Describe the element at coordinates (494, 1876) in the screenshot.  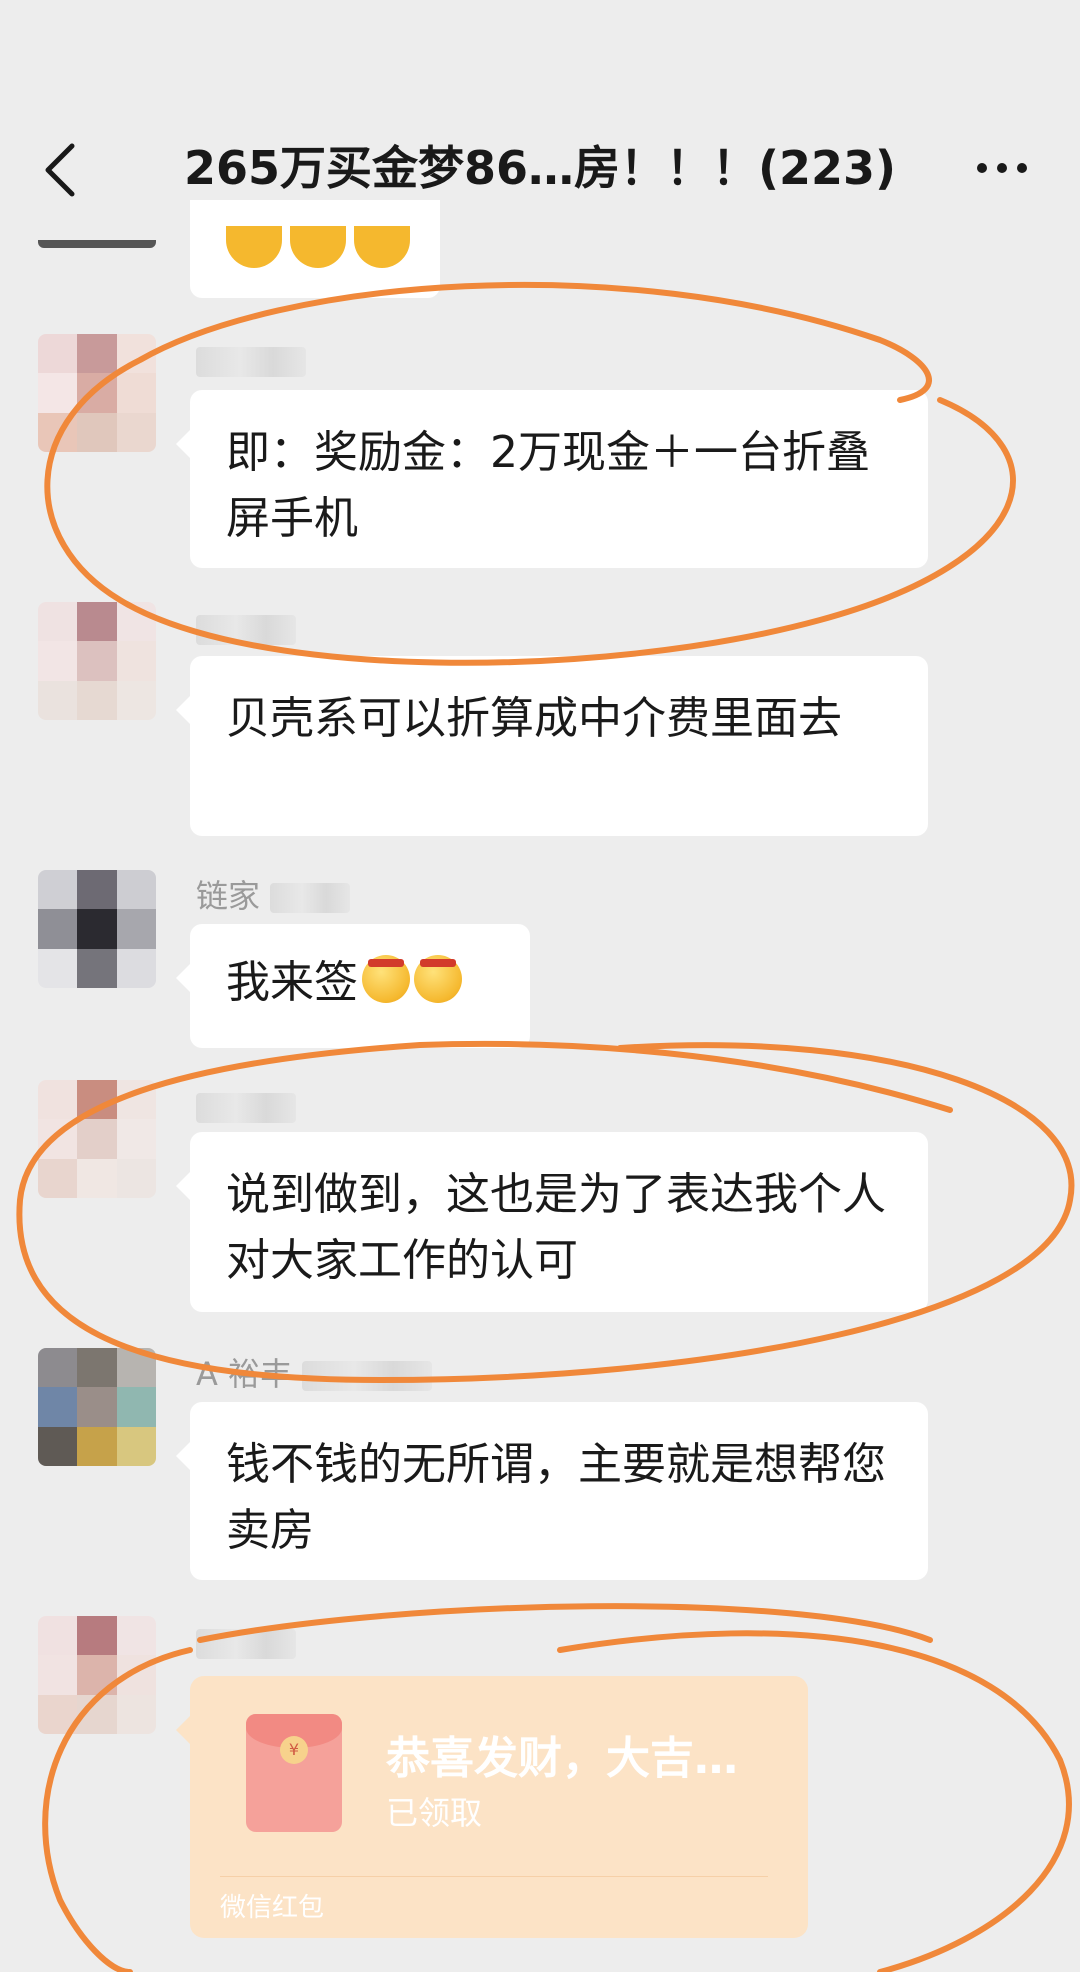
I see `divider` at that location.